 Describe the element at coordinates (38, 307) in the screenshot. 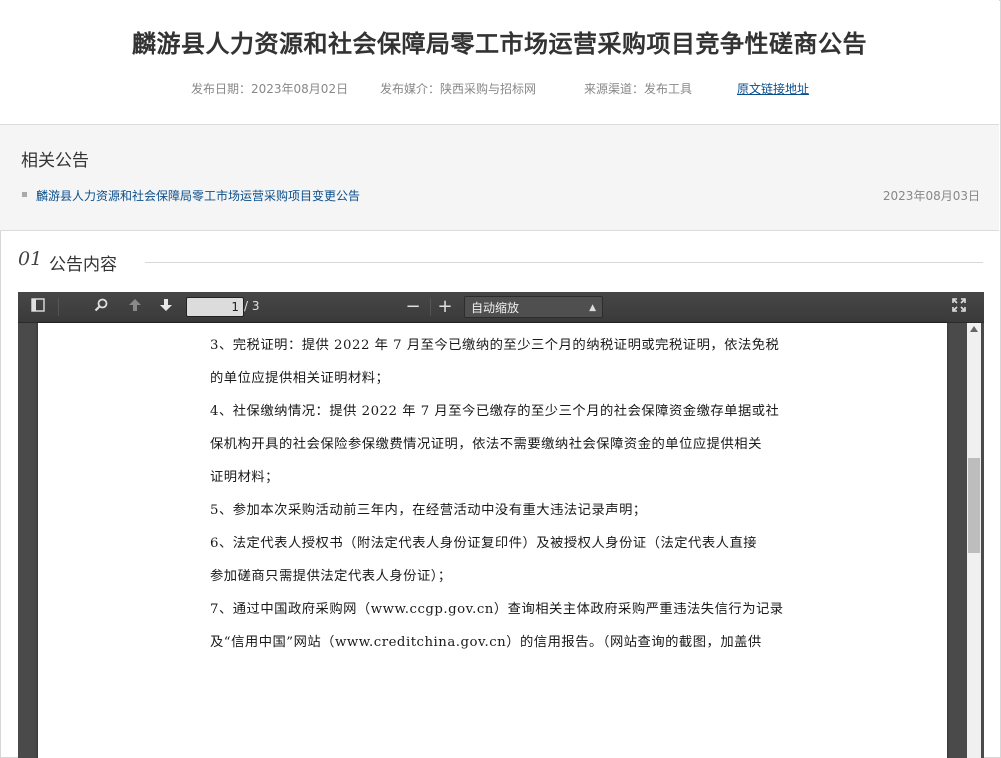

I see `sidebar-toggle-icon` at that location.